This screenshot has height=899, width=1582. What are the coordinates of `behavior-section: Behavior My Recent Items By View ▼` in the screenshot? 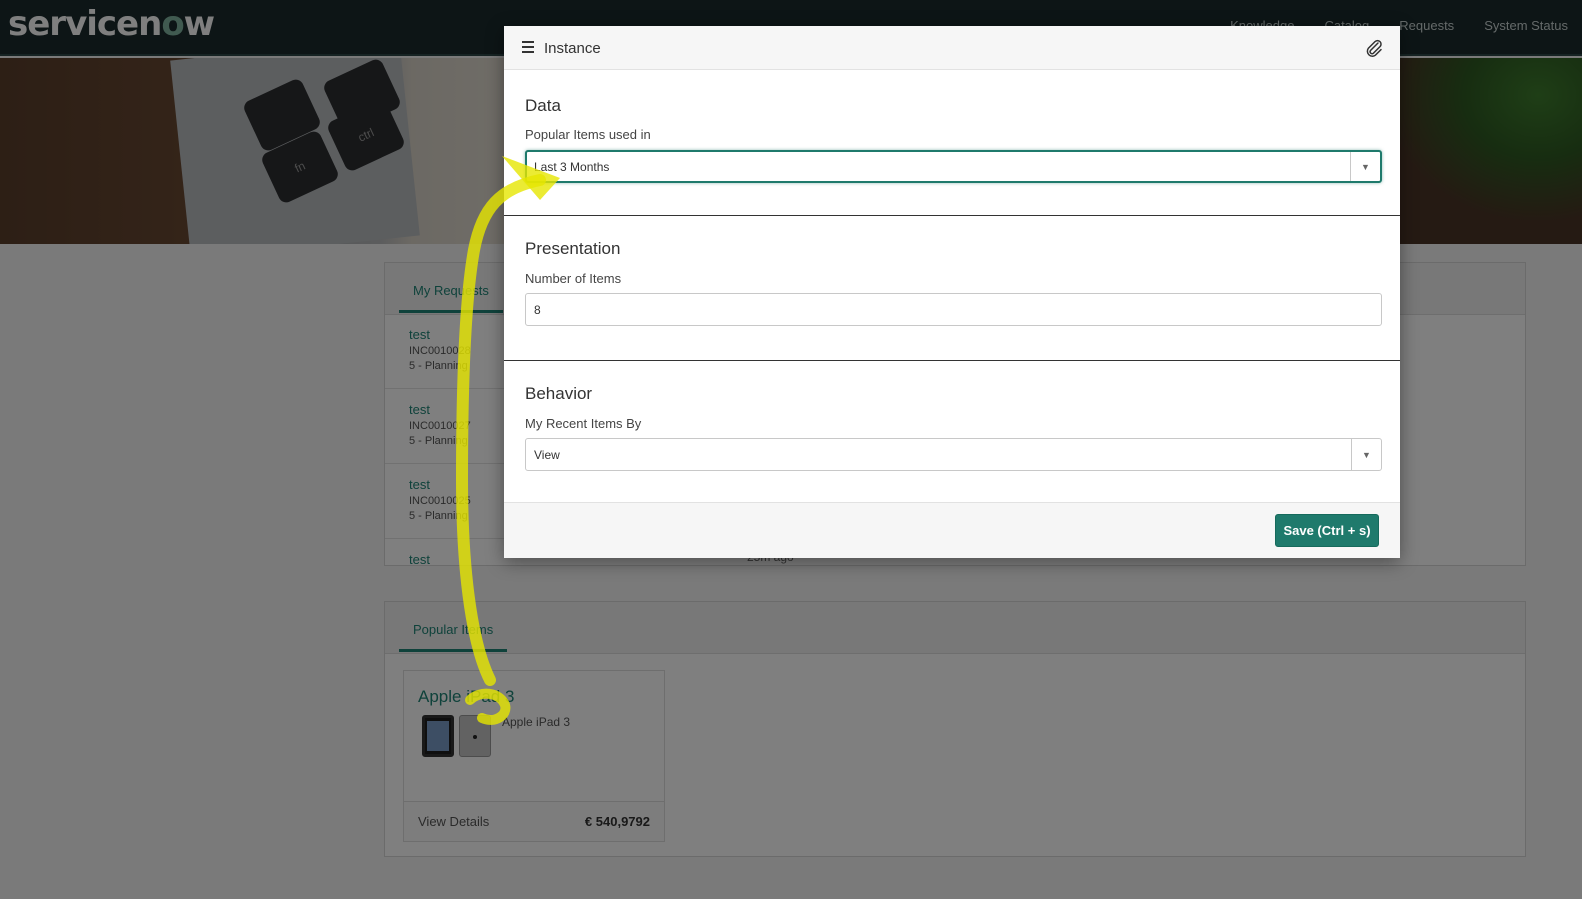 It's located at (952, 431).